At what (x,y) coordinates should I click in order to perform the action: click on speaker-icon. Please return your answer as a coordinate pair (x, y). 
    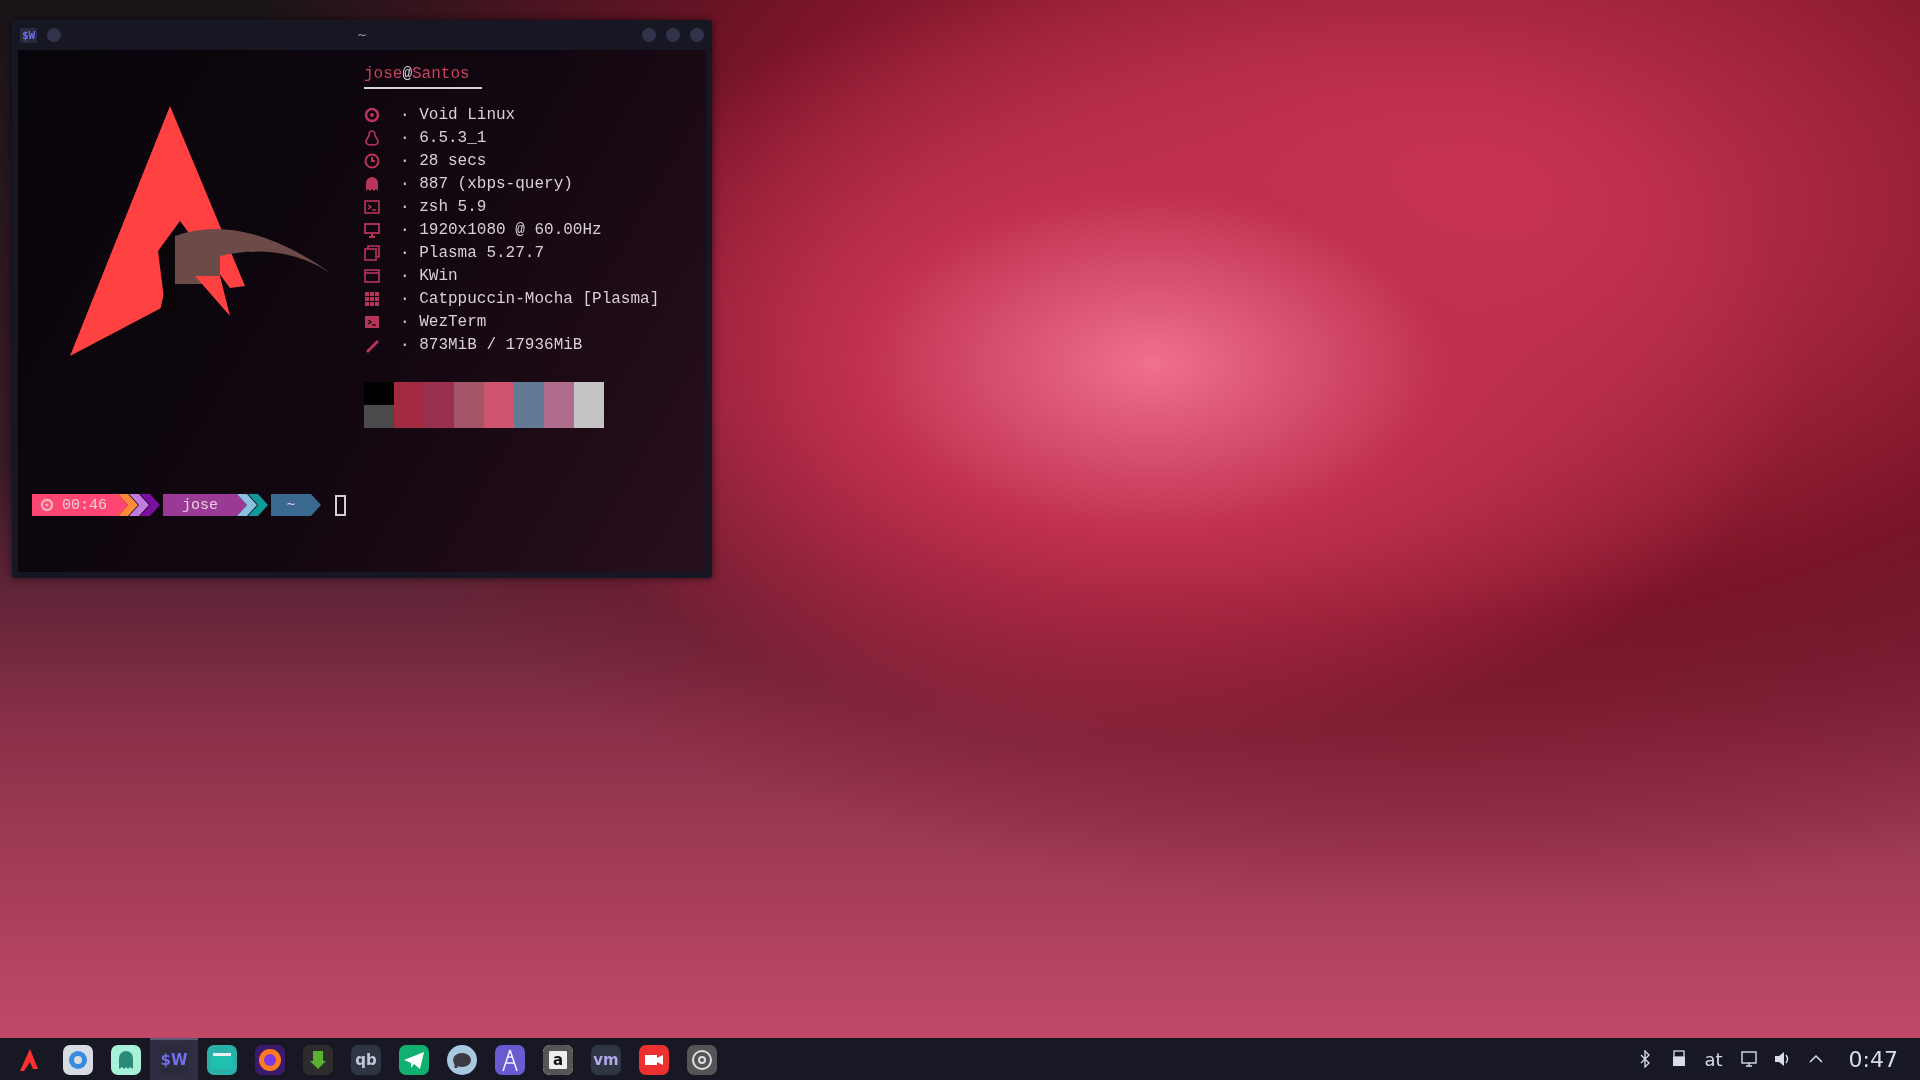
    Looking at the image, I should click on (1781, 1059).